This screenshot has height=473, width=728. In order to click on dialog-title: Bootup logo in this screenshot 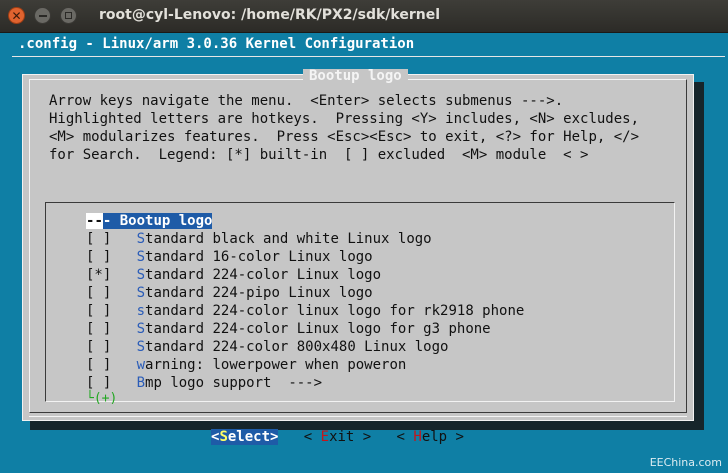, I will do `click(355, 76)`.